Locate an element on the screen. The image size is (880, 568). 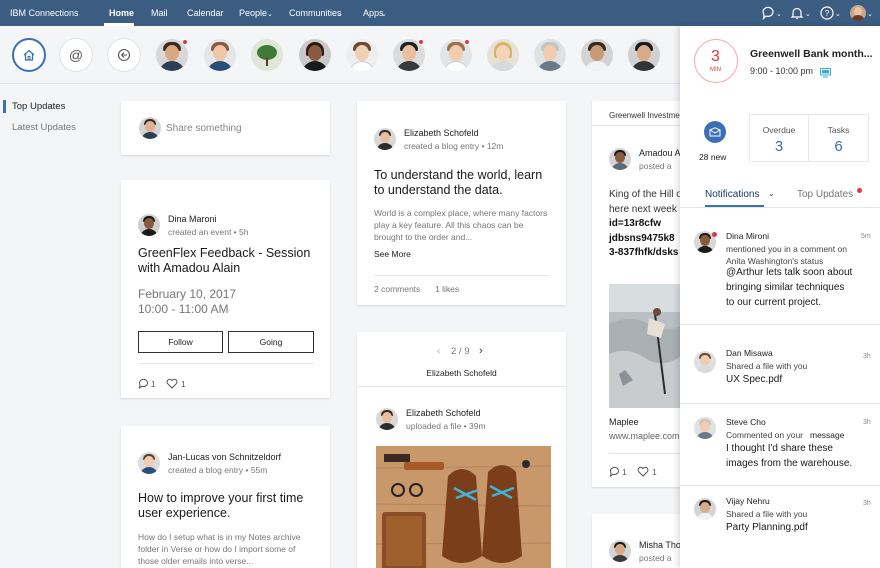
chevron-left-icon: ‹ is located at coordinates (438, 351).